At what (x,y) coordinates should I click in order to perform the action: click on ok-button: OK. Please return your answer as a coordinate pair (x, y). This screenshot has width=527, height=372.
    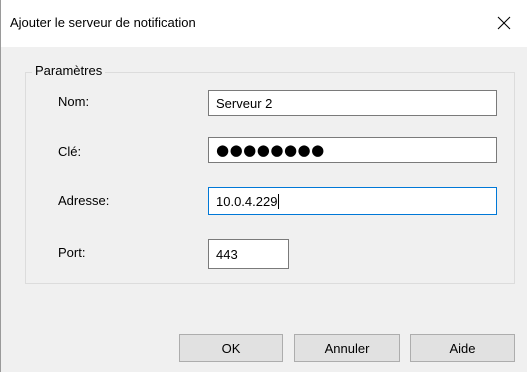
    Looking at the image, I should click on (231, 348).